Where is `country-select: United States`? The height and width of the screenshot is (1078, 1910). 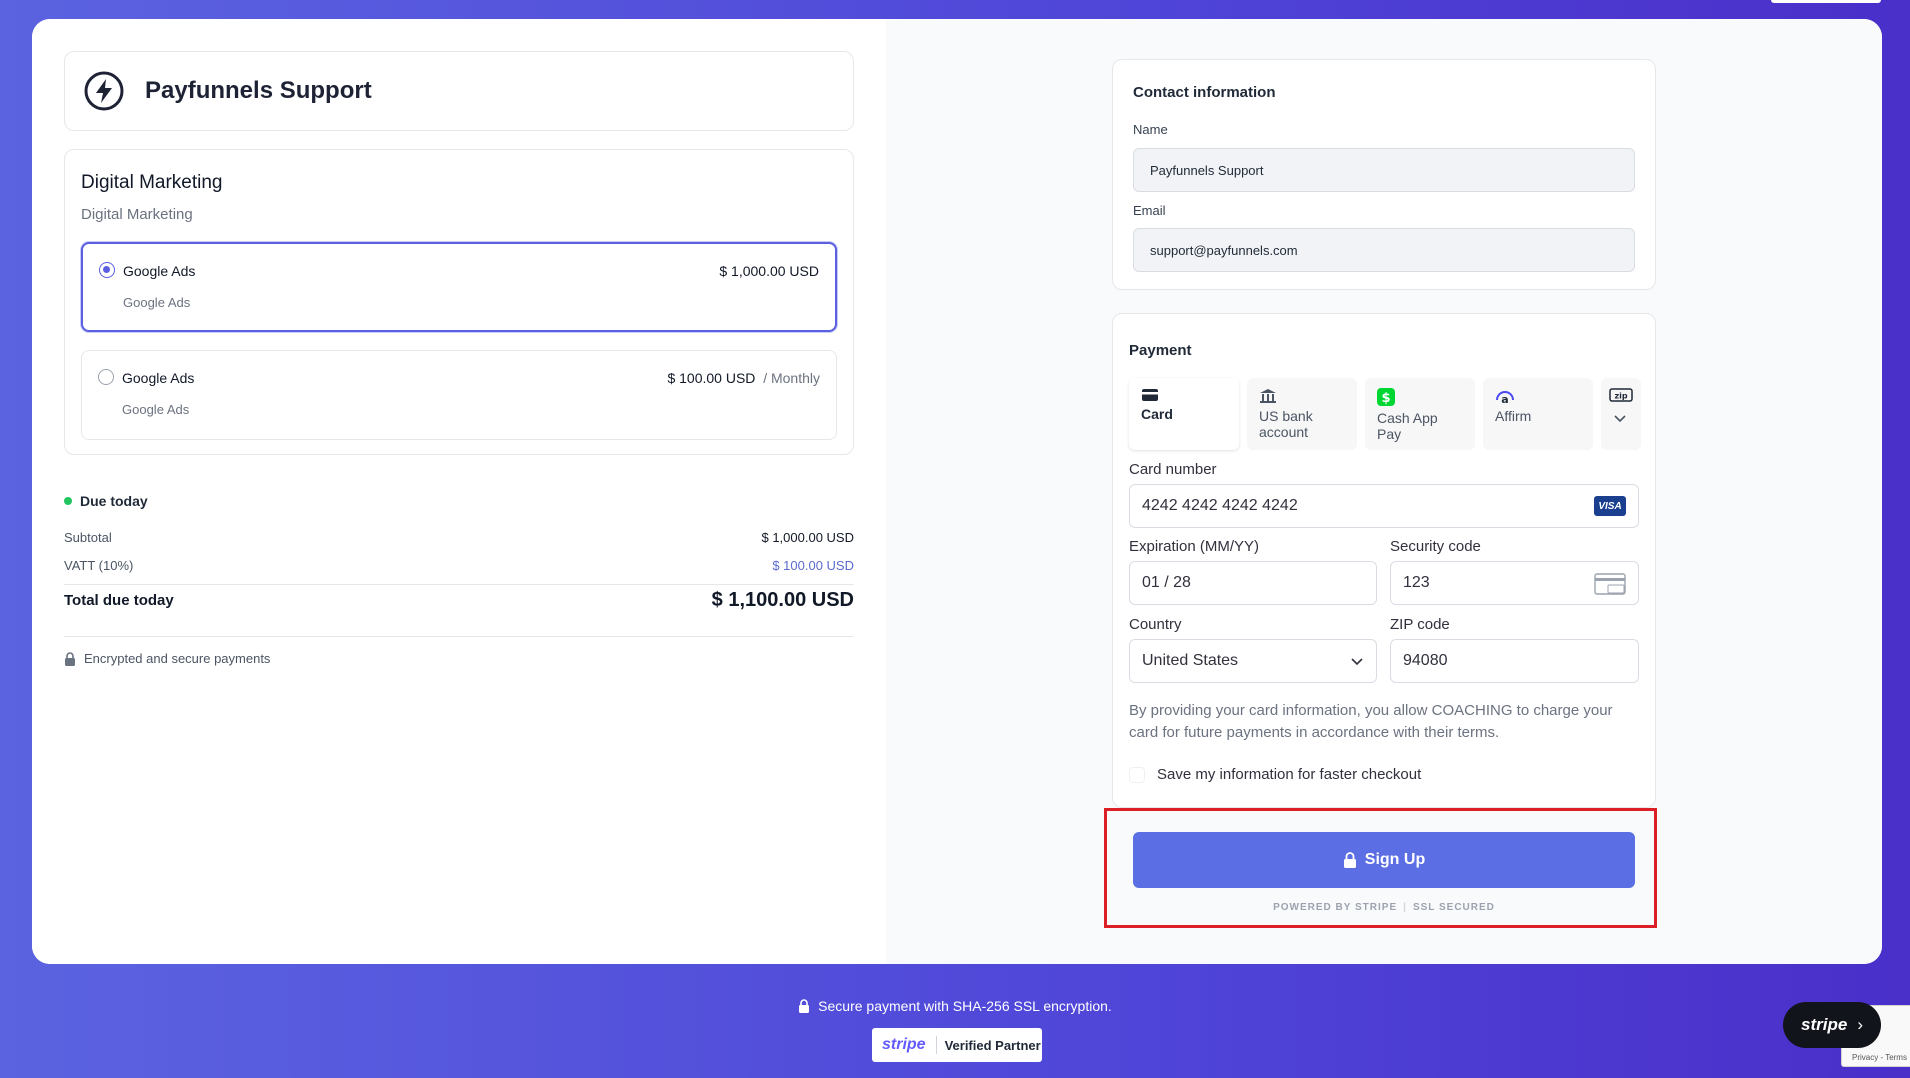
country-select: United States is located at coordinates (1253, 661).